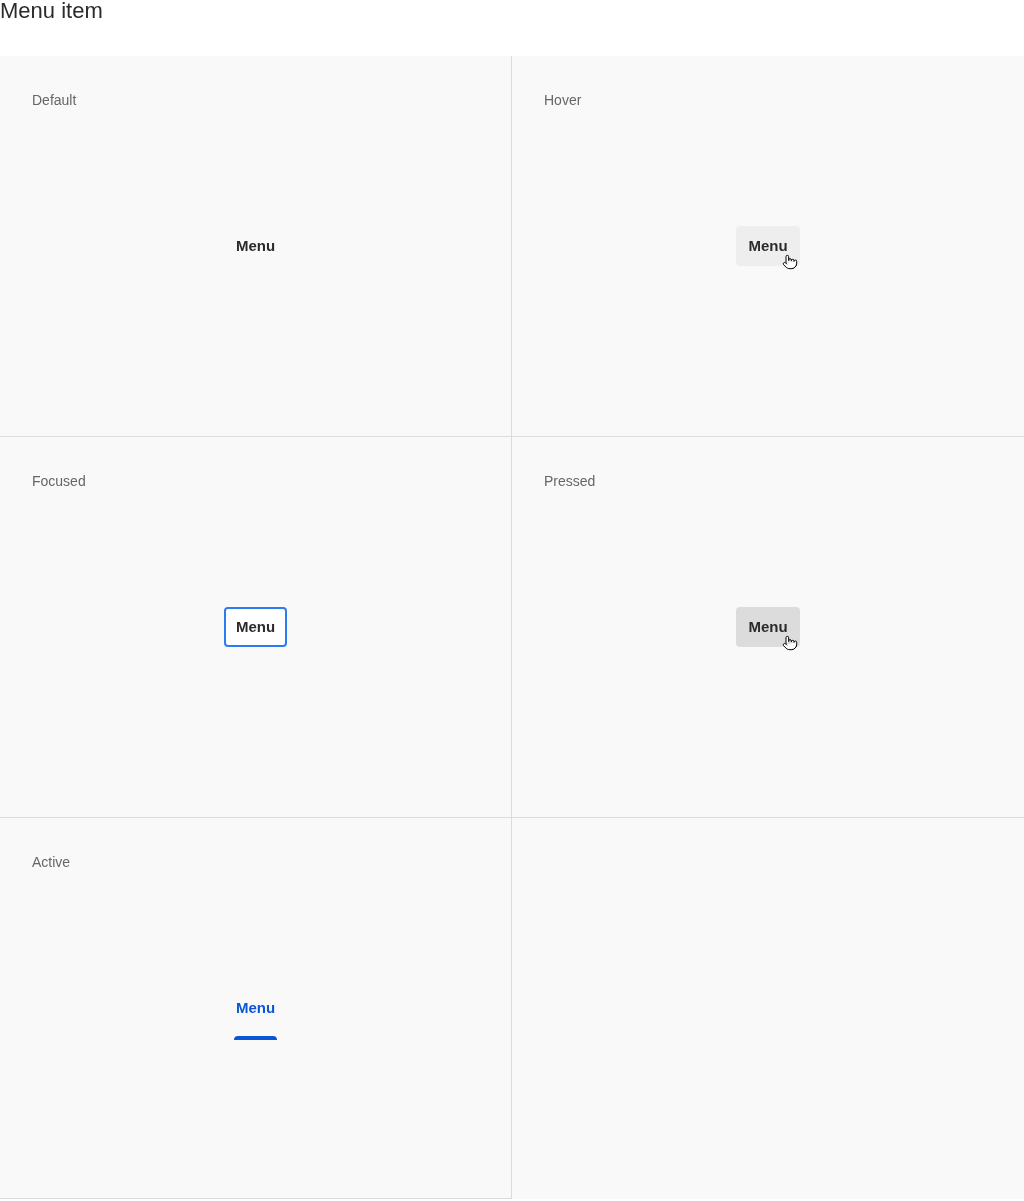  Describe the element at coordinates (52, 11) in the screenshot. I see `page-title: Menu item` at that location.